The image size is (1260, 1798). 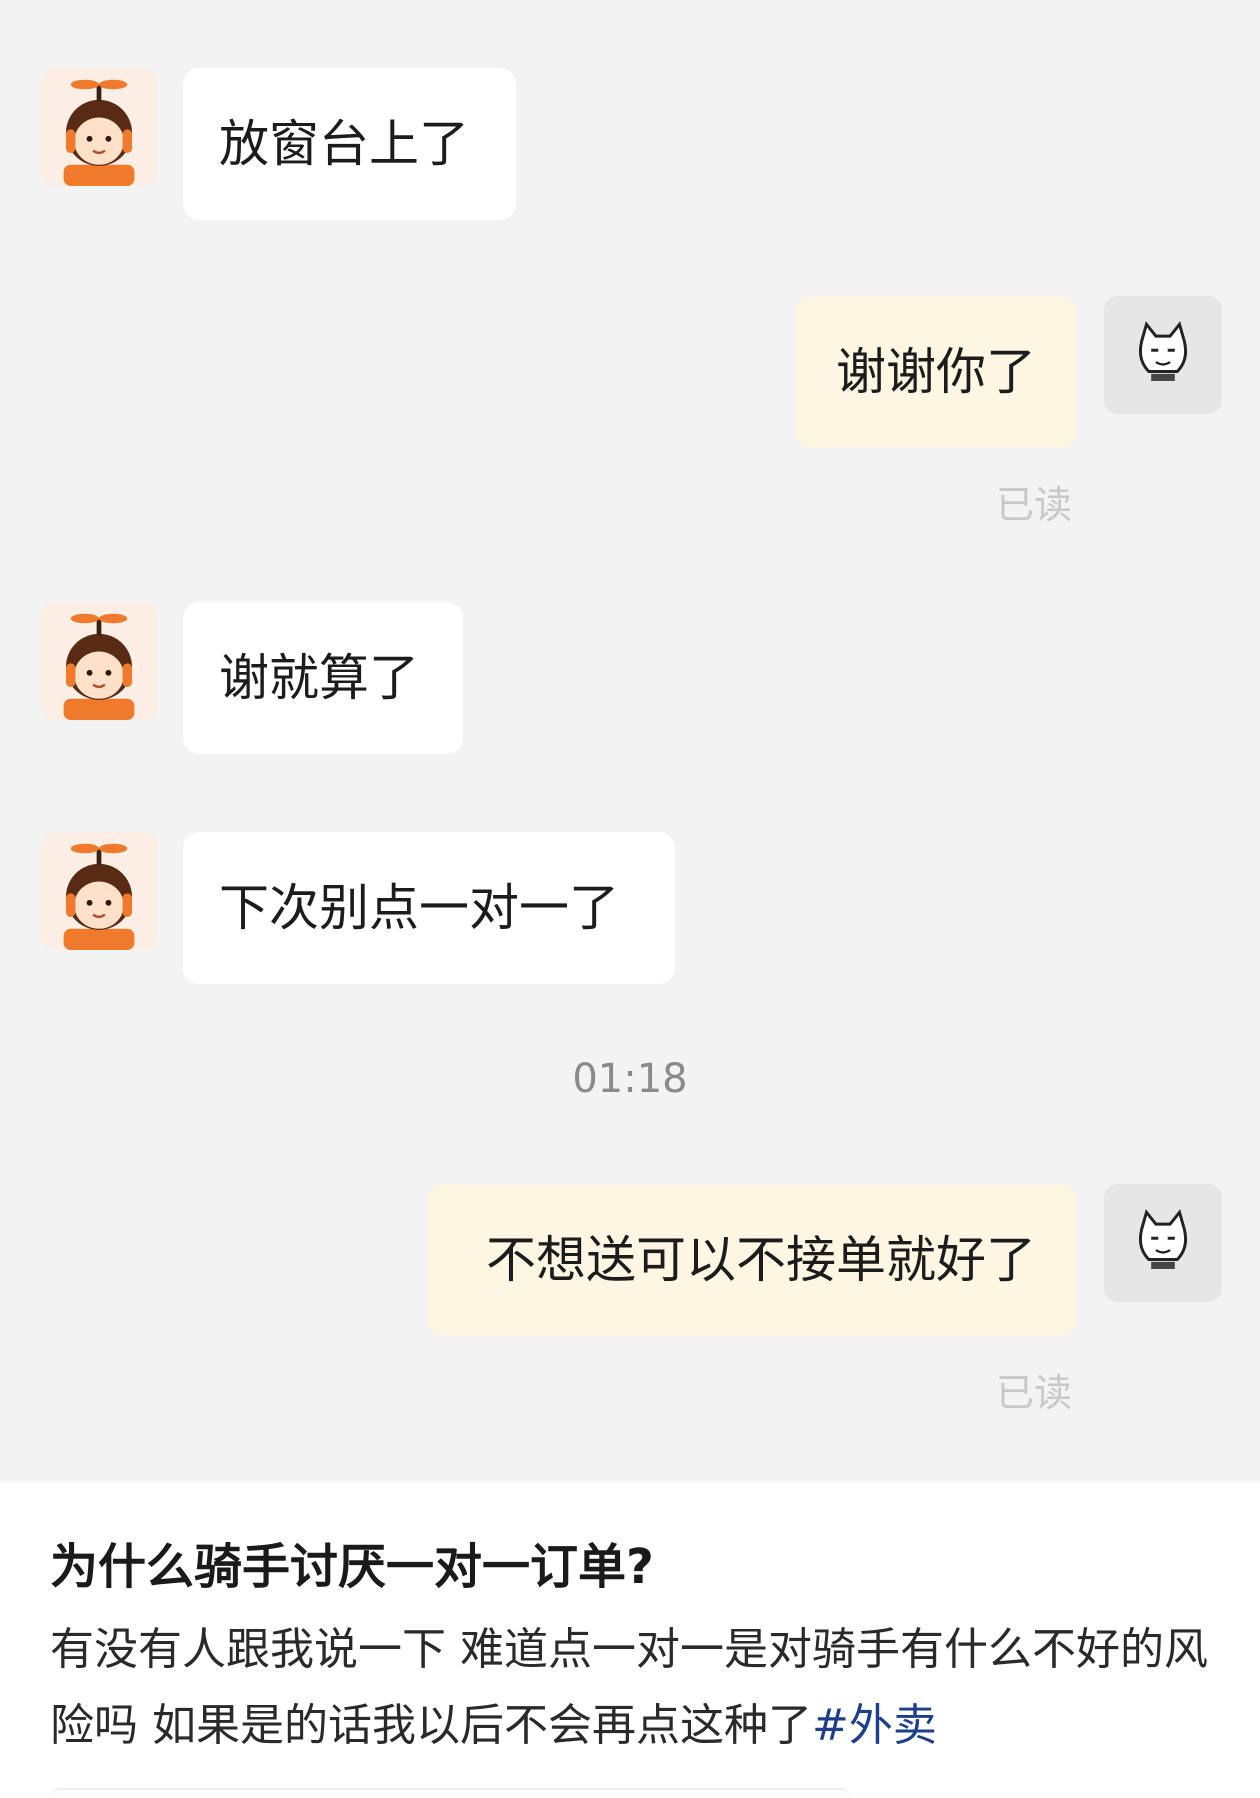 I want to click on message-bubble: 下次别点一对一了, so click(x=429, y=908).